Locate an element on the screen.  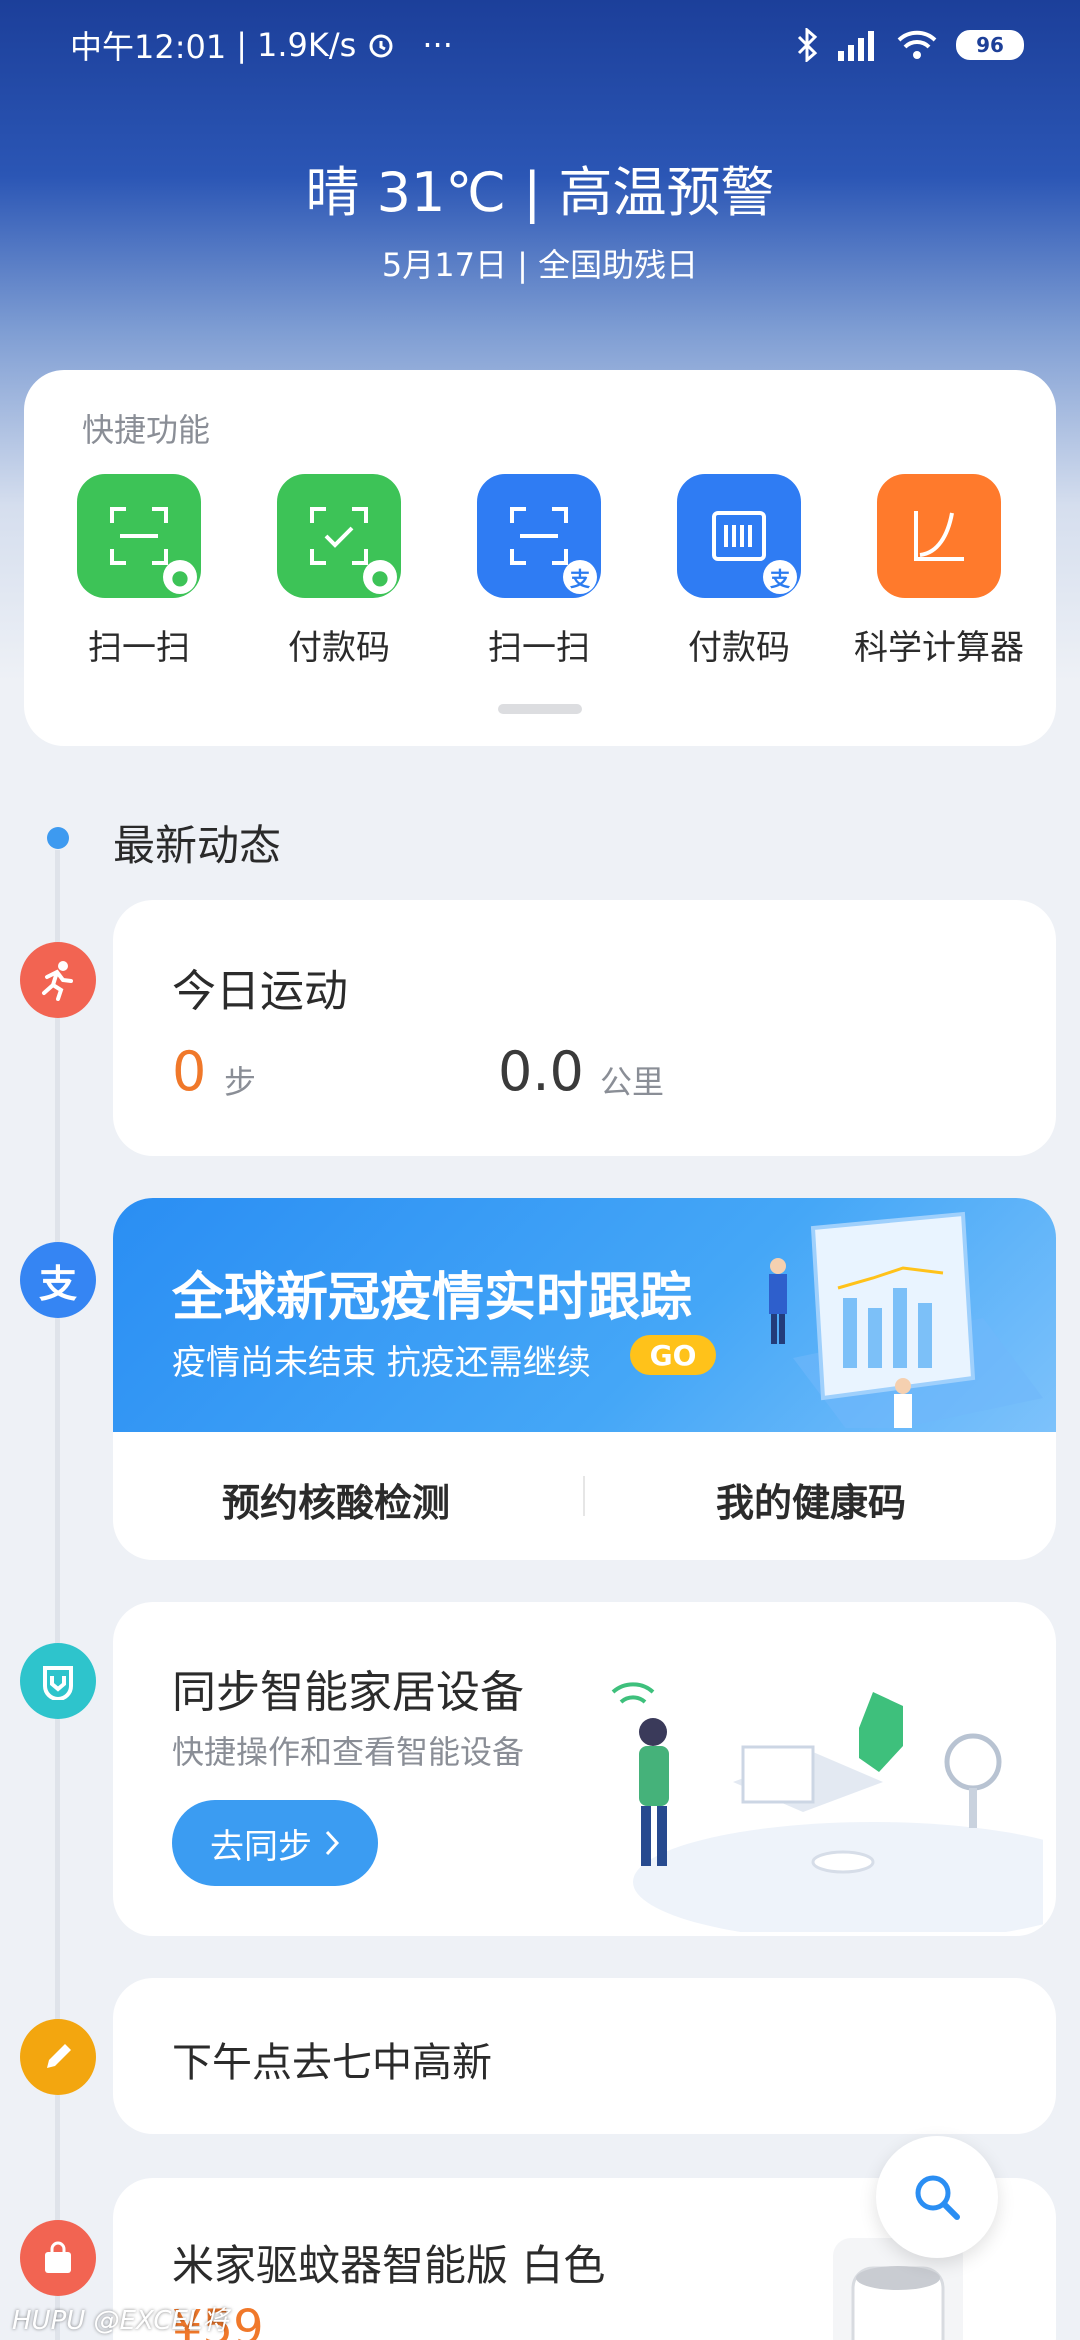
status-bar-right: 96 is located at coordinates (910, 45).